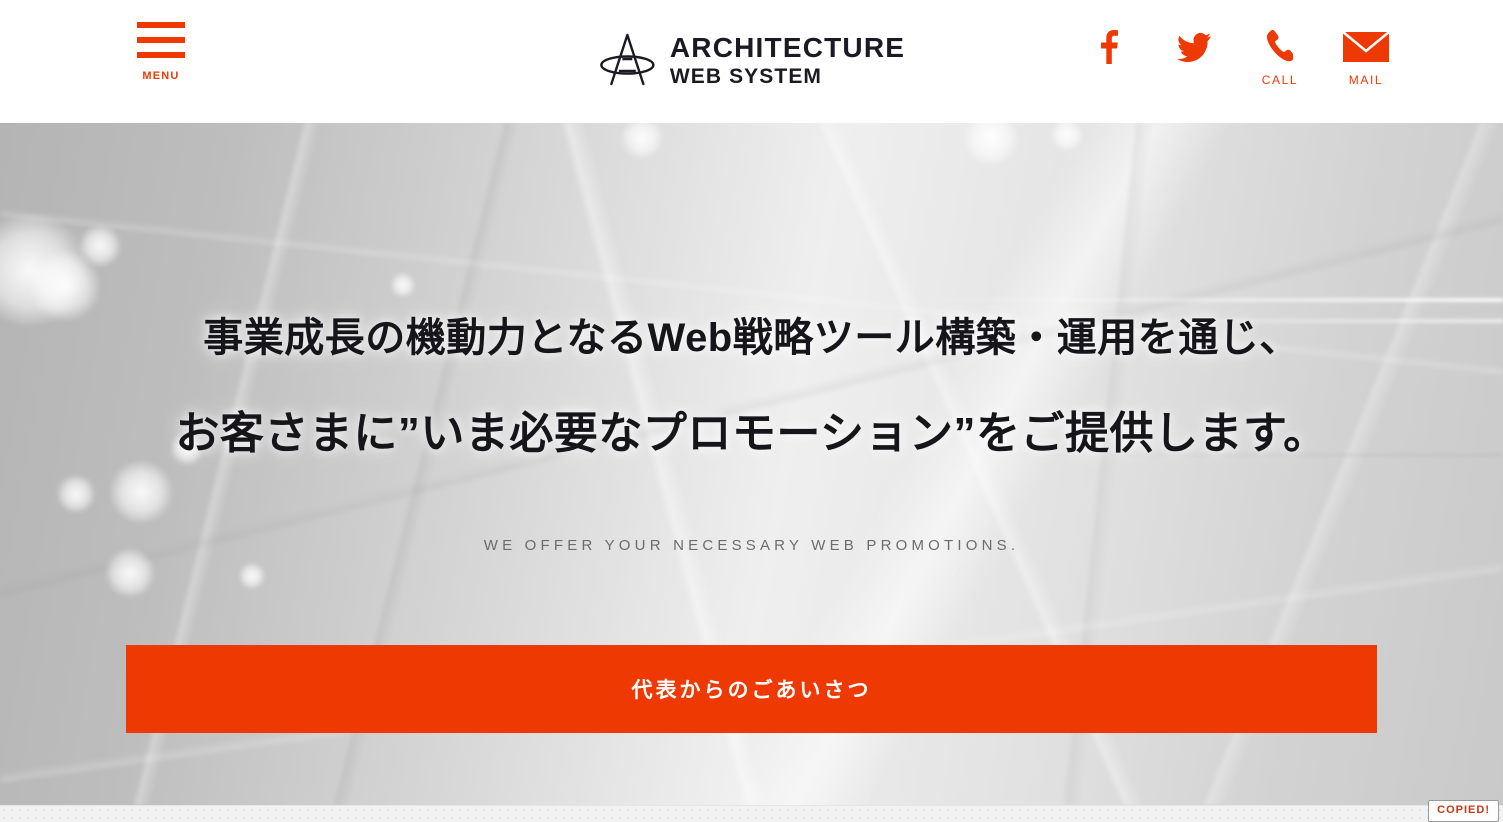  I want to click on mail-icon, so click(1366, 47).